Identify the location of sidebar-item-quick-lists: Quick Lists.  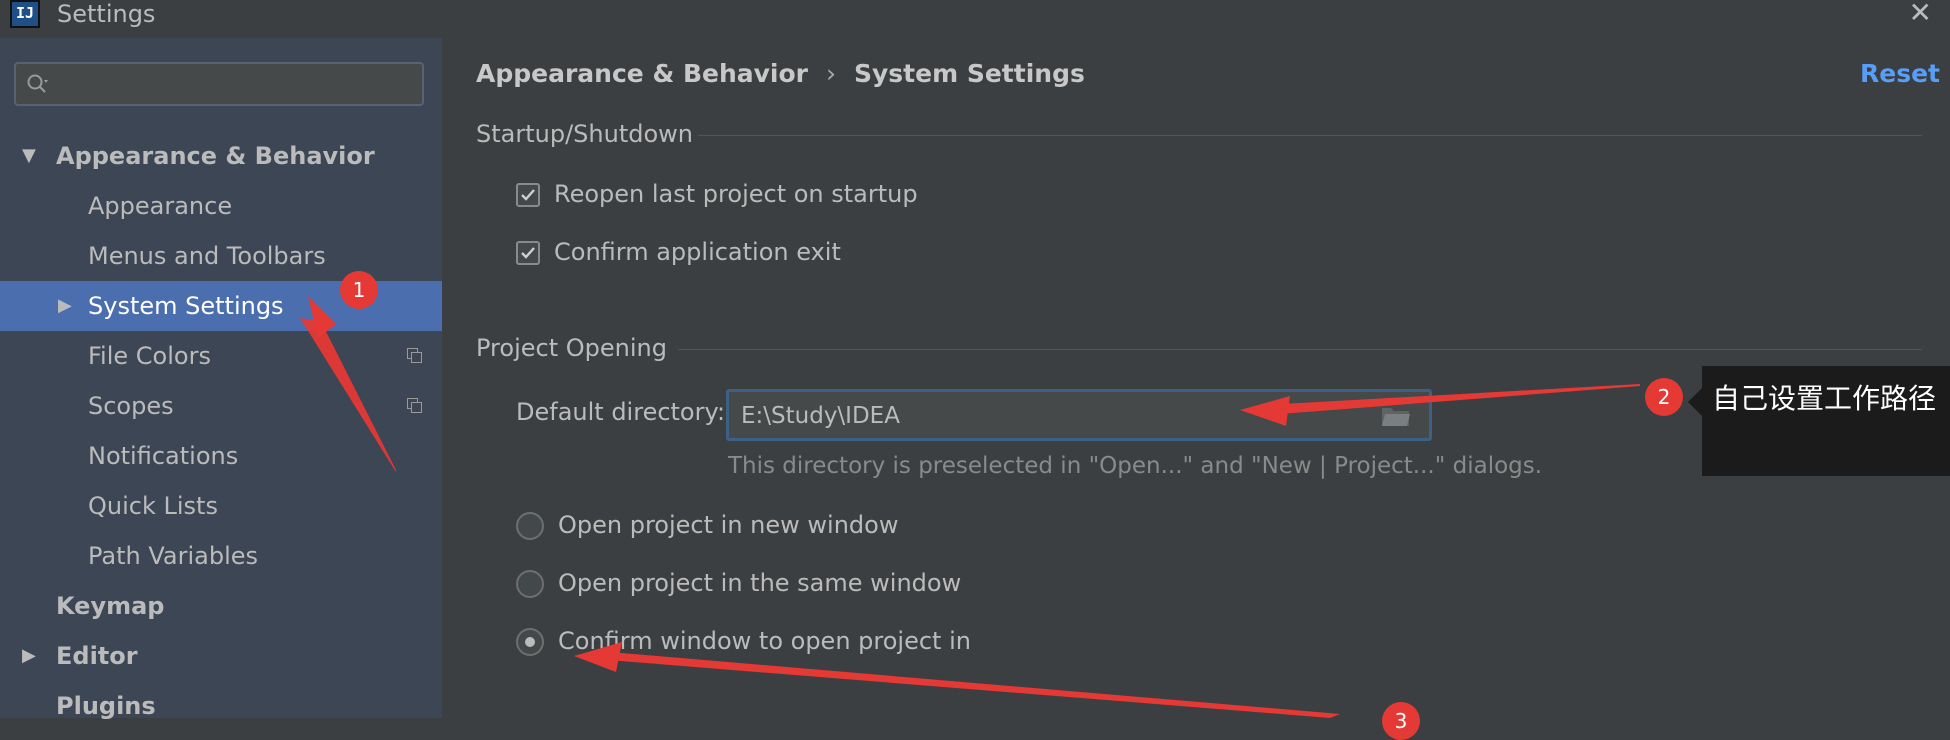
(221, 506).